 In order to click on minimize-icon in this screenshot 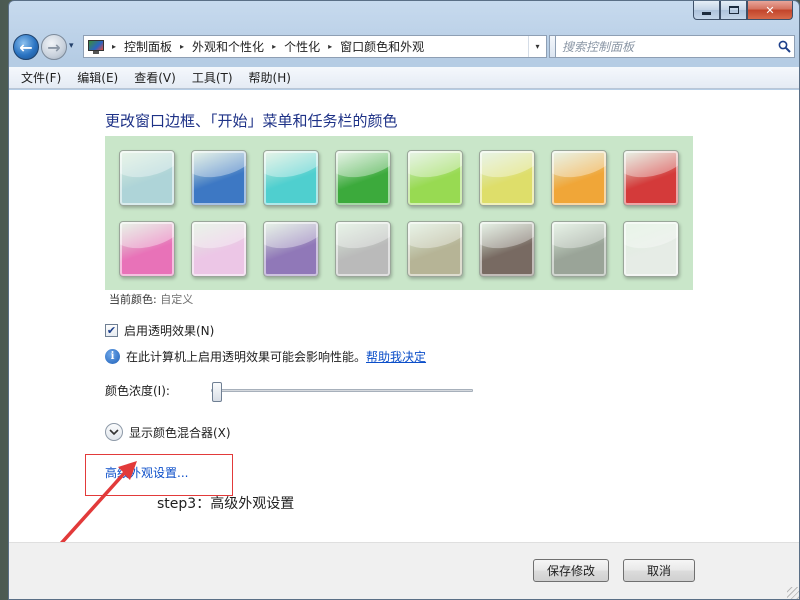, I will do `click(706, 13)`.